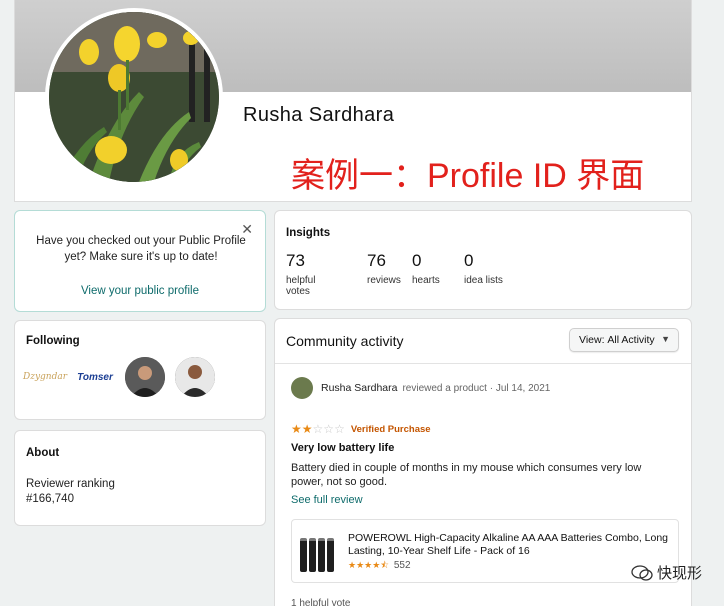  Describe the element at coordinates (665, 339) in the screenshot. I see `chevron-down-icon: ▼` at that location.